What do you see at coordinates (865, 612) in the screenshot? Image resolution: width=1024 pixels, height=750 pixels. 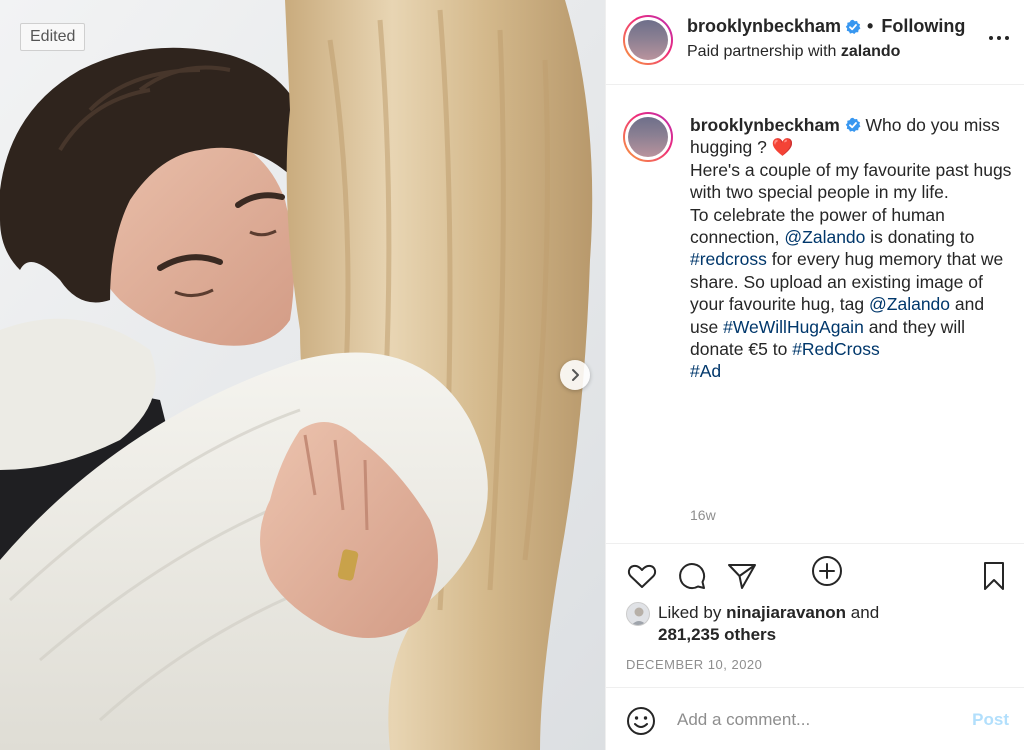 I see `liked-and: and` at bounding box center [865, 612].